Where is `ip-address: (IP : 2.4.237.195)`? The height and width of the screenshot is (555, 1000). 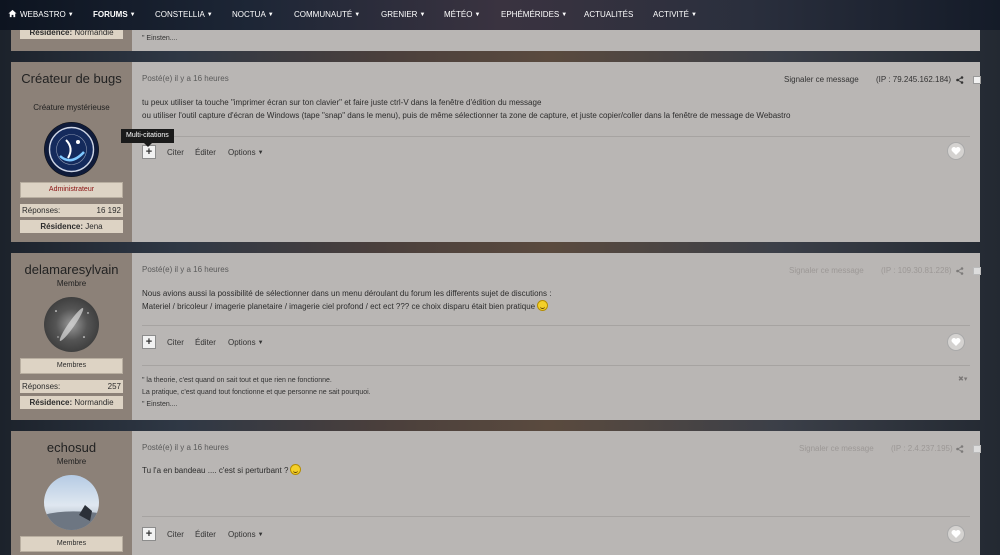
ip-address: (IP : 2.4.237.195) is located at coordinates (922, 448).